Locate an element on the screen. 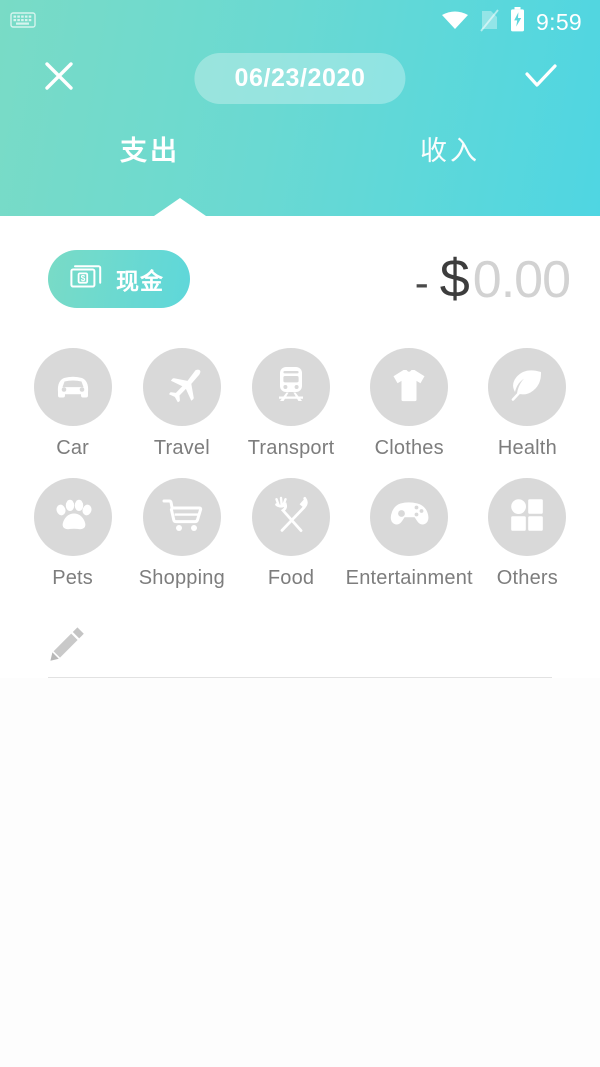  airplane-icon is located at coordinates (182, 387).